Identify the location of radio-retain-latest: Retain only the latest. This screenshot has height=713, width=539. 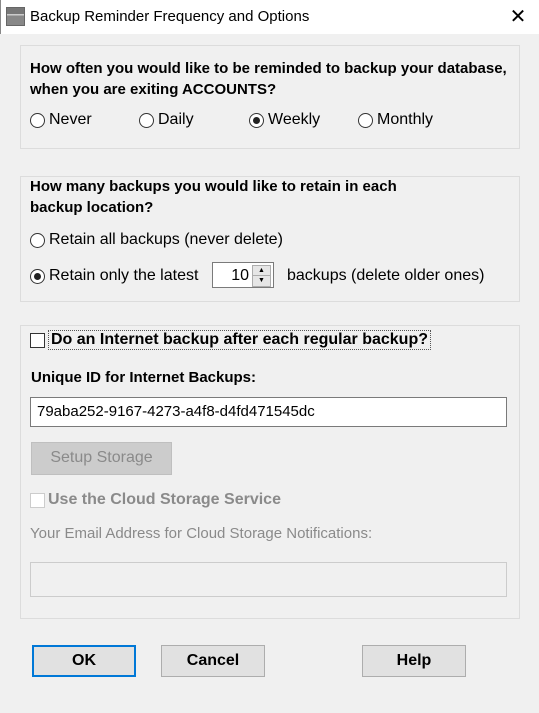
(114, 276).